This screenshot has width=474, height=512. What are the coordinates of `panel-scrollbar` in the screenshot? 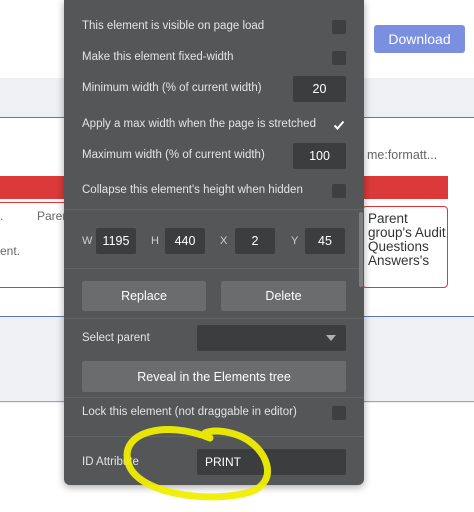 It's located at (361, 249).